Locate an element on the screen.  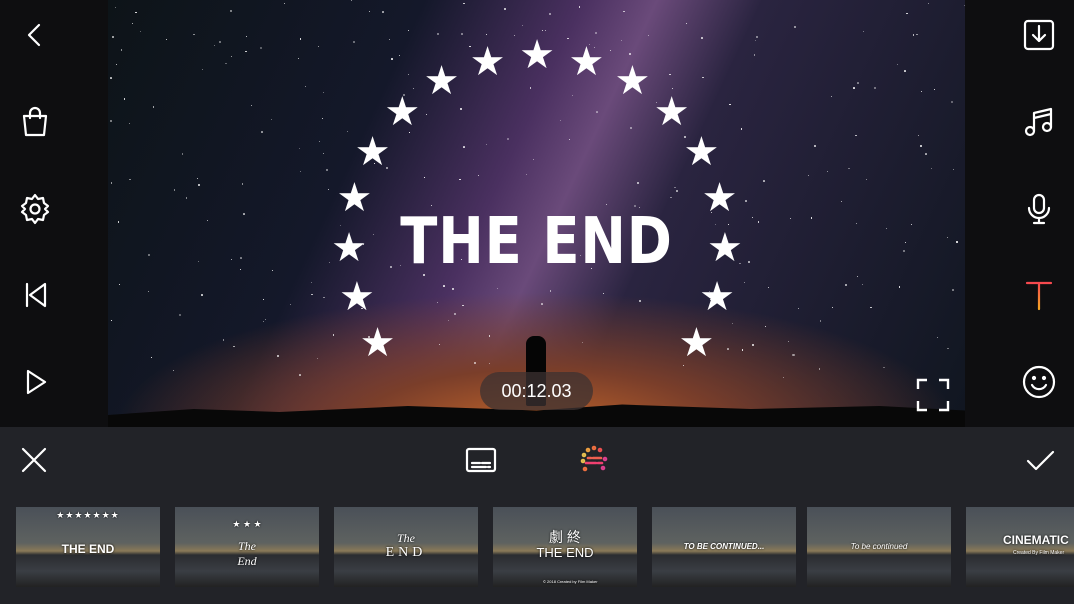
microphone-icon is located at coordinates (1039, 209).